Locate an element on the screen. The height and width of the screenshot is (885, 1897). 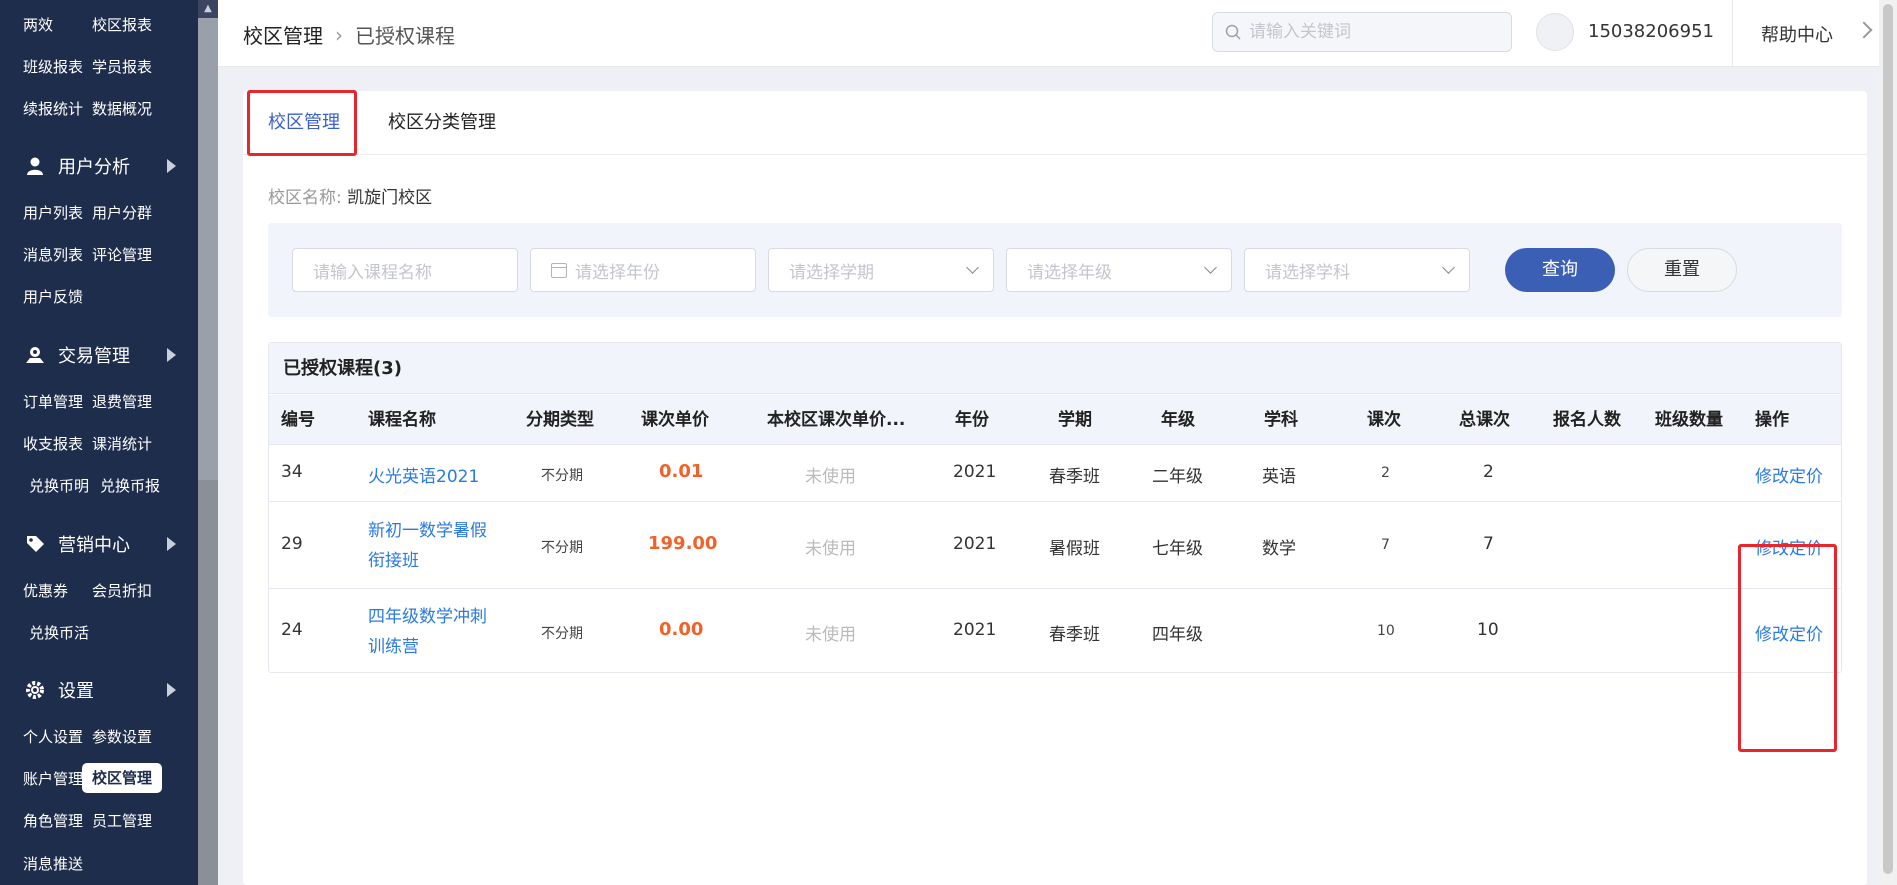
sidebar-item-active: 校区管理 is located at coordinates (122, 778).